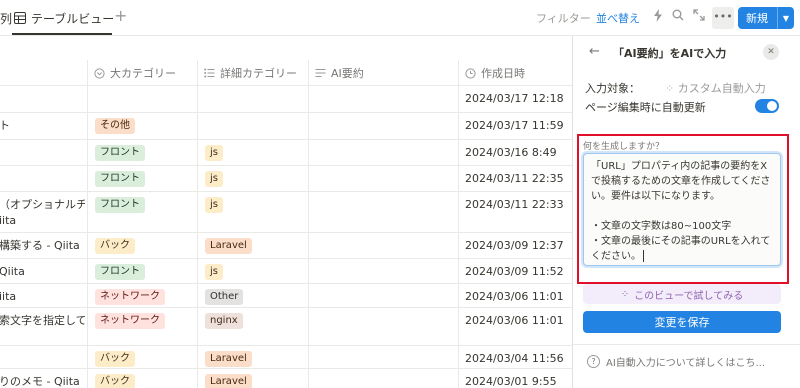 This screenshot has width=800, height=388. What do you see at coordinates (42, 246) in the screenshot?
I see `row-title: 構築する - Qiita` at bounding box center [42, 246].